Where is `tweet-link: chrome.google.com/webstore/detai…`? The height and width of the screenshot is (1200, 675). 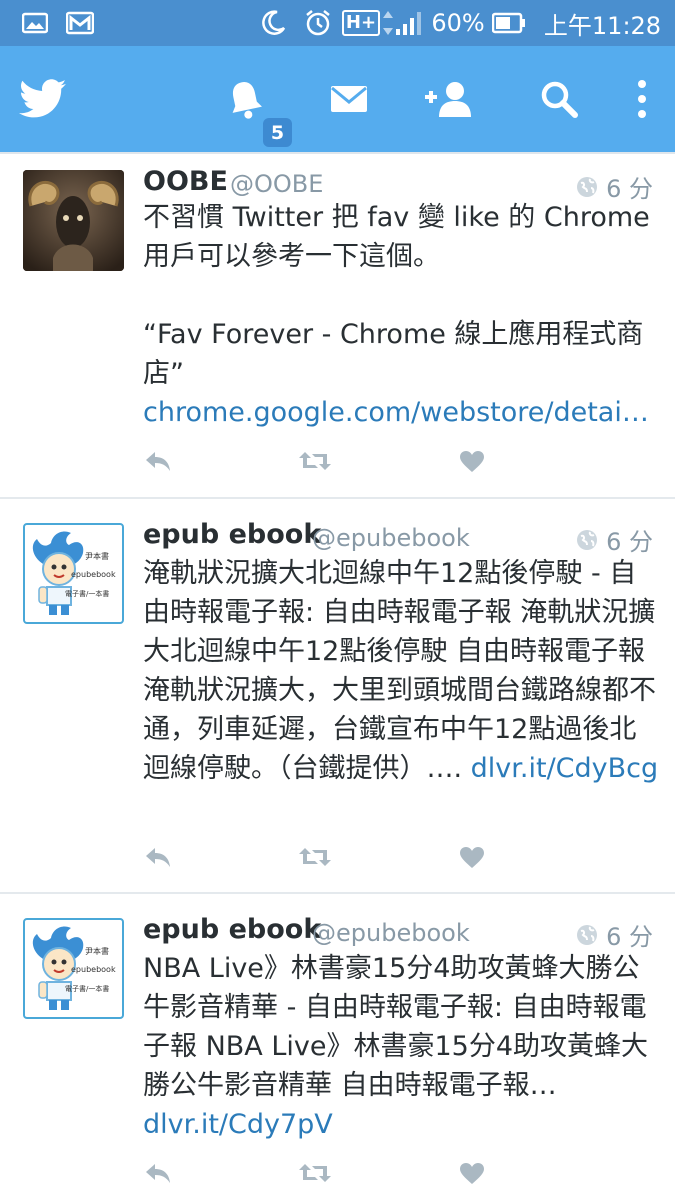 tweet-link: chrome.google.com/webstore/detai… is located at coordinates (396, 412).